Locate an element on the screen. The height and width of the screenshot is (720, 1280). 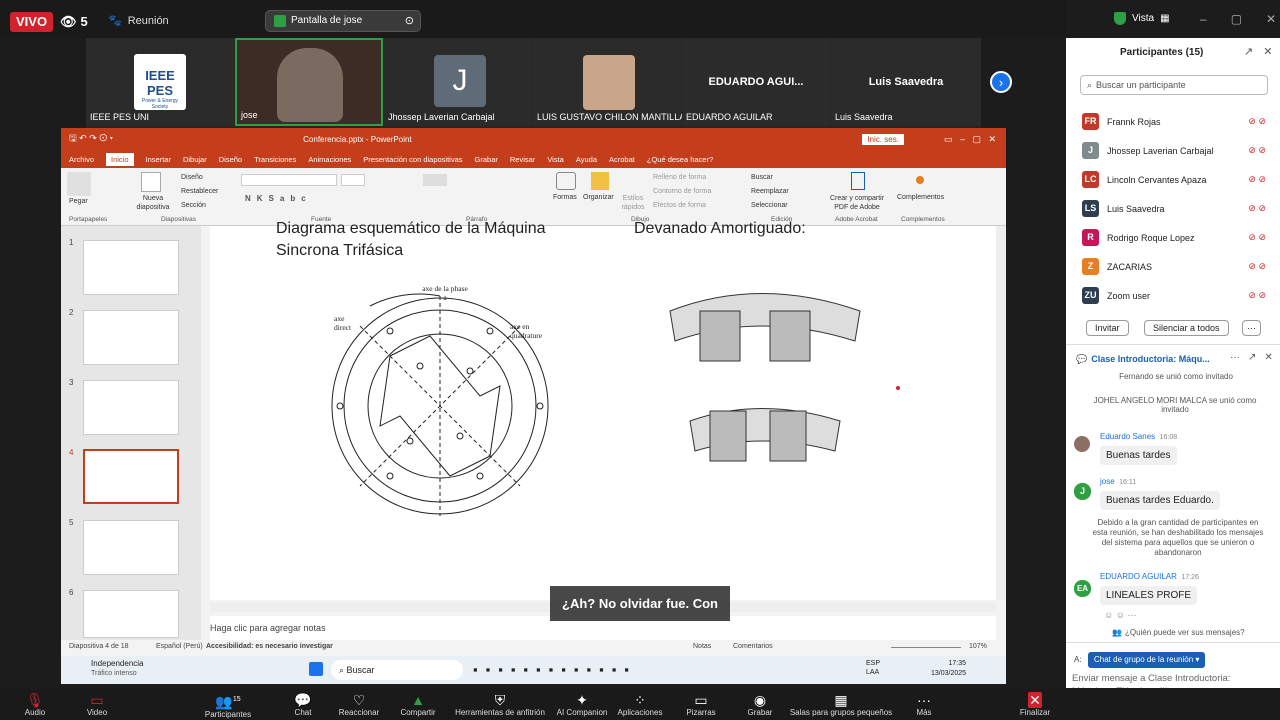
breakout-rooms-button: ▦ Salas para grupos pequeños is located at coordinates (841, 704).